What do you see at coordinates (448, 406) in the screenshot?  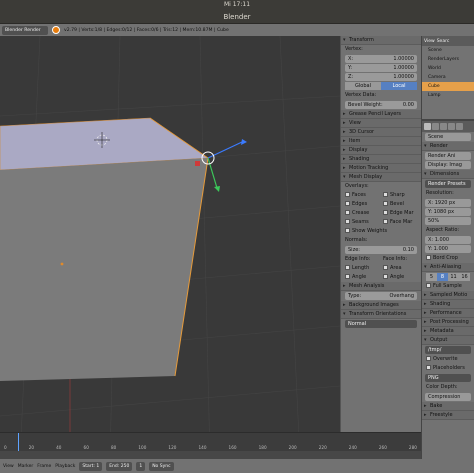 I see `panel-bake: ▸ Bake` at bounding box center [448, 406].